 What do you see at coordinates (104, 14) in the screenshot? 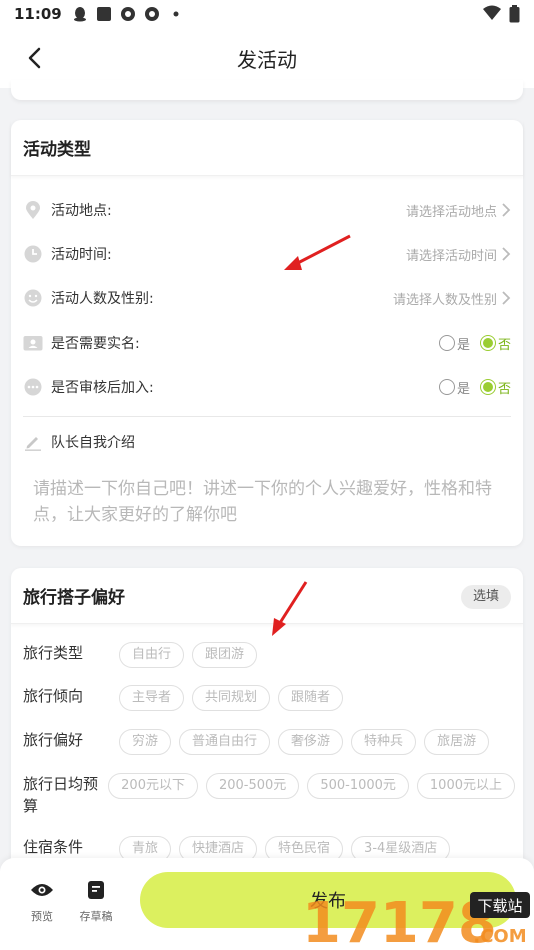
I see `app-square-icon` at bounding box center [104, 14].